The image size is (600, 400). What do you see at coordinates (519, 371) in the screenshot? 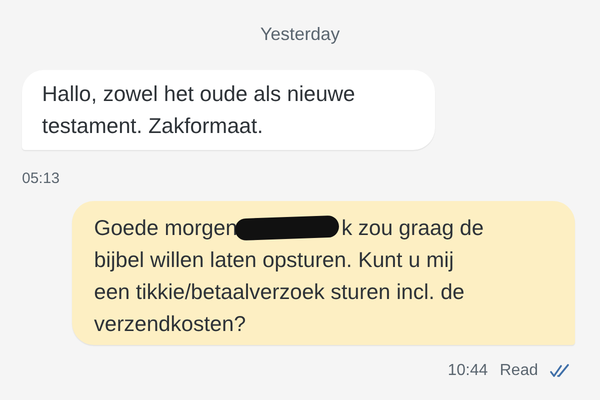
I see `message-status: Read` at bounding box center [519, 371].